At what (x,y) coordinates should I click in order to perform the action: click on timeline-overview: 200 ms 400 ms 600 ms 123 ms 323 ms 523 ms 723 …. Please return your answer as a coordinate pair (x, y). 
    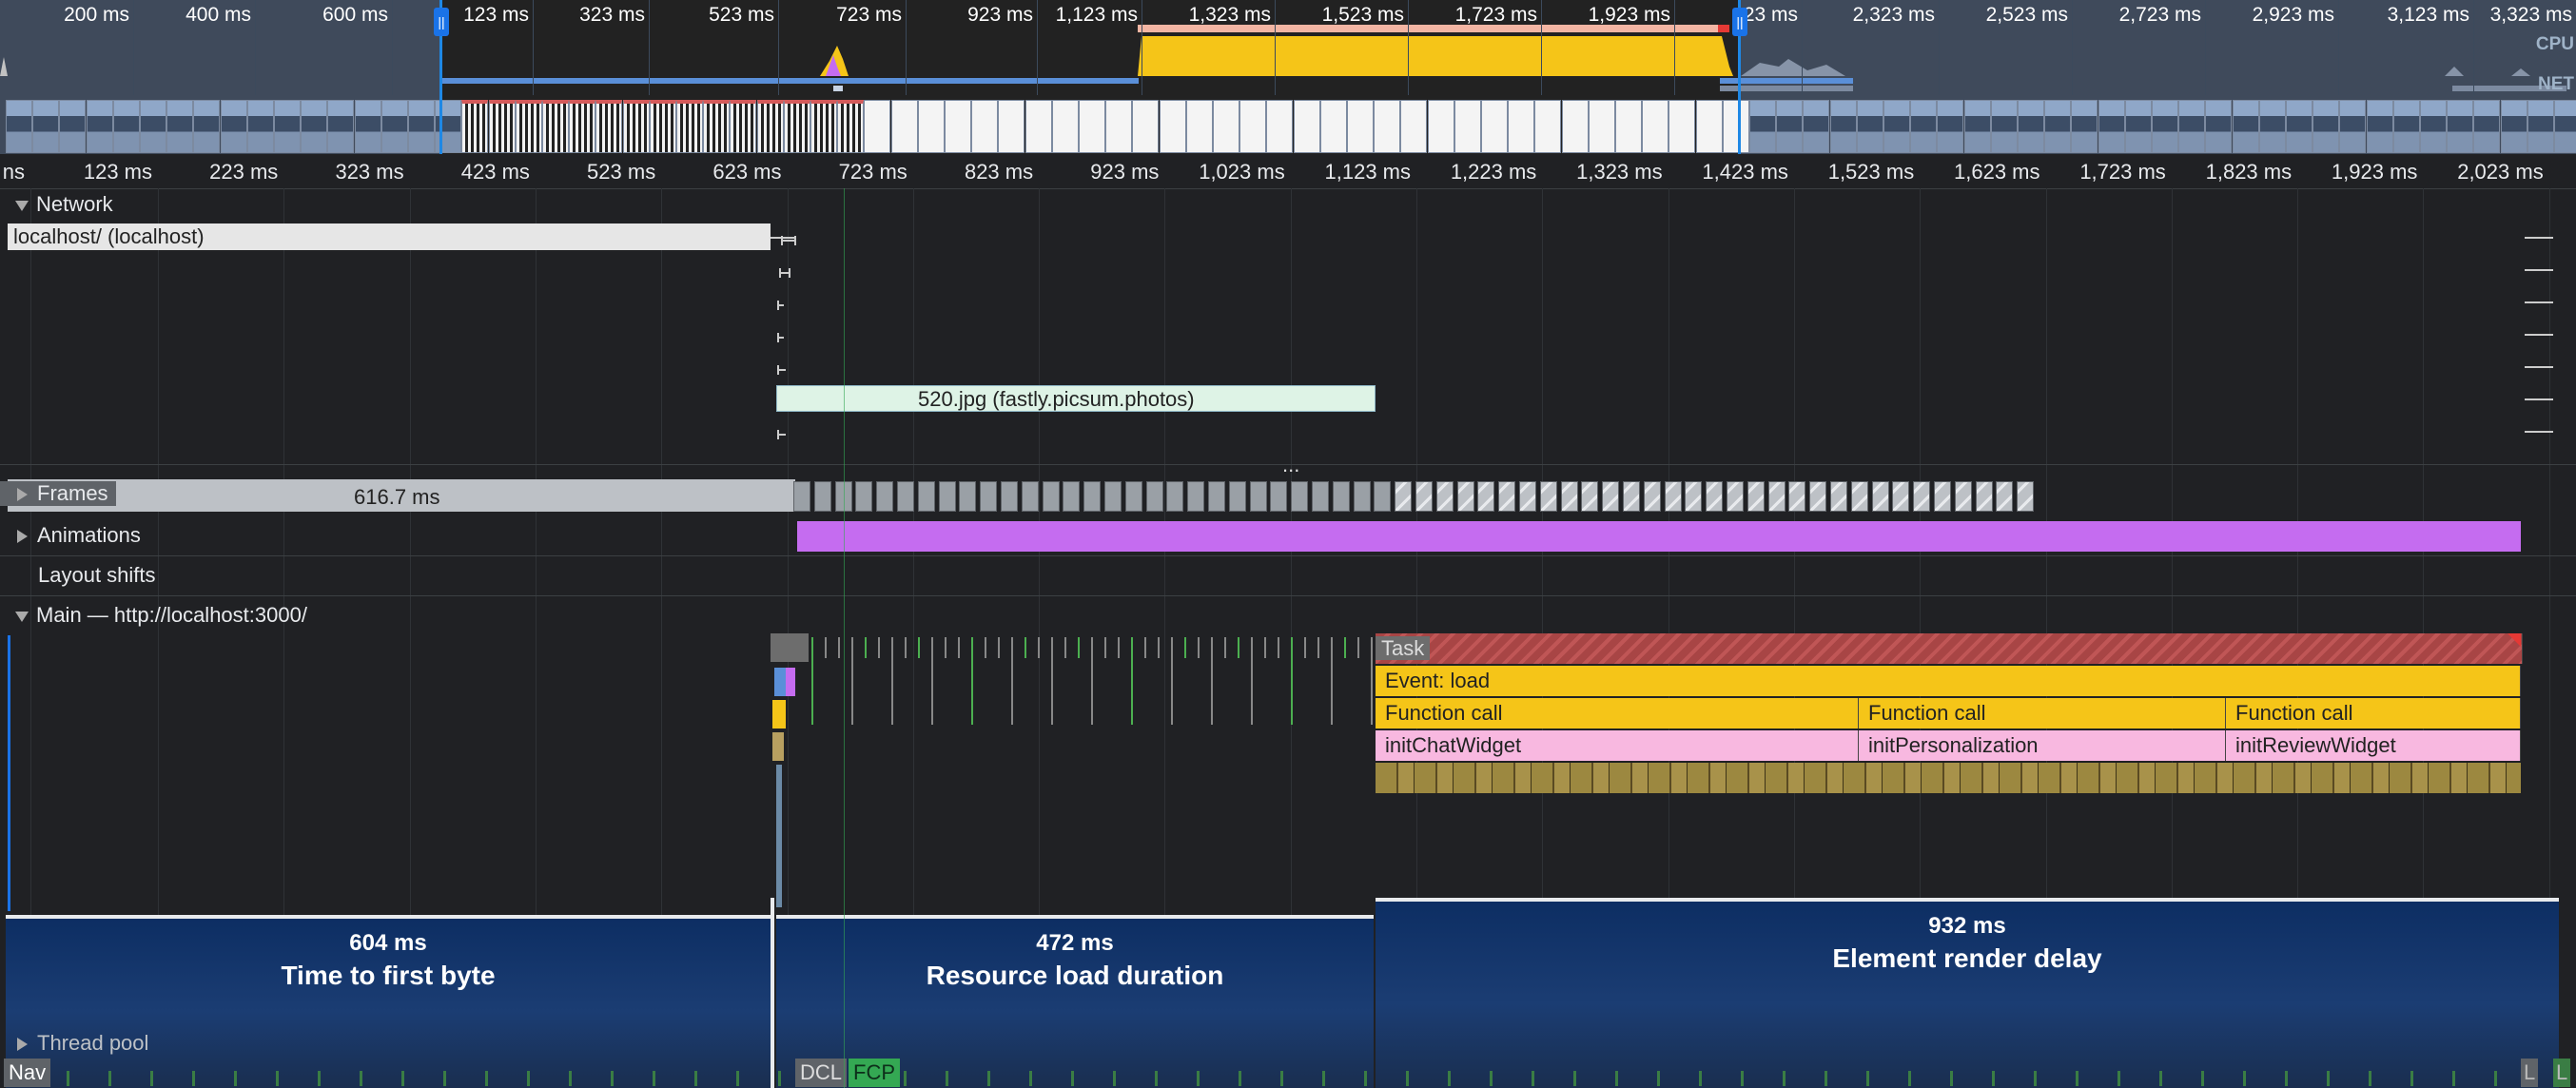
    Looking at the image, I should click on (1288, 77).